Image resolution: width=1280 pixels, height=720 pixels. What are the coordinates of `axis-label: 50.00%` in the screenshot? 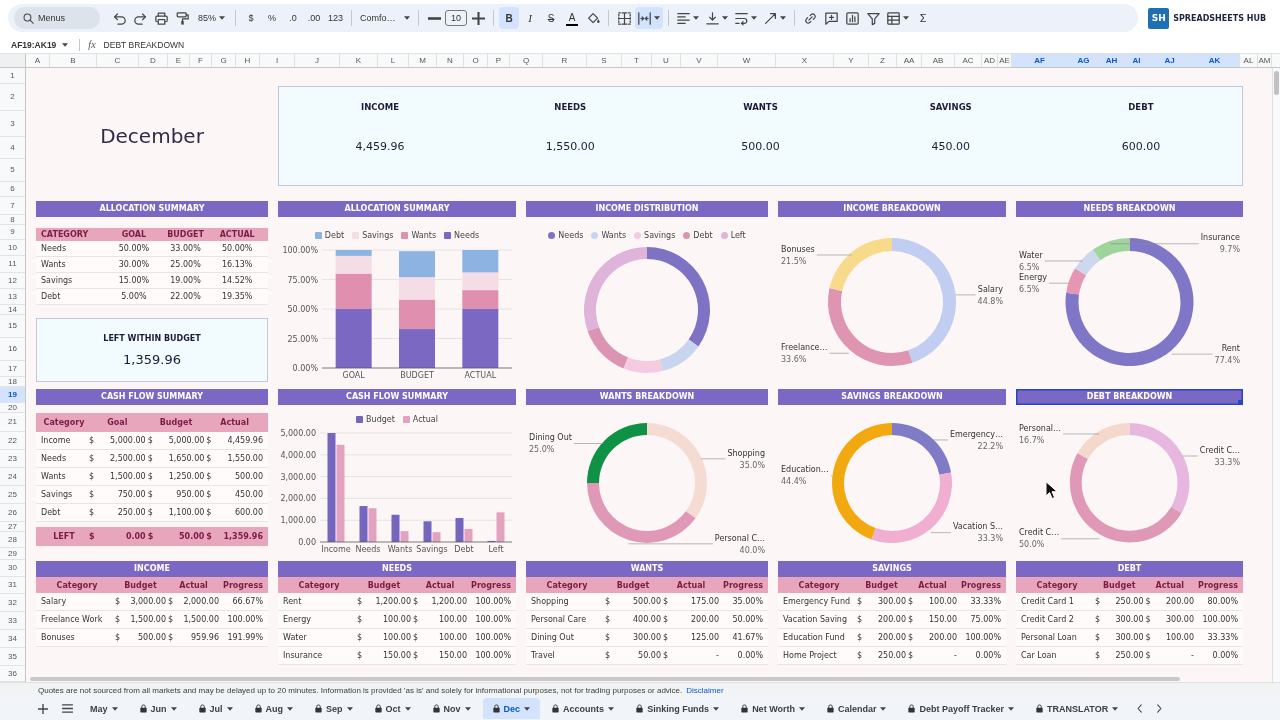 It's located at (302, 309).